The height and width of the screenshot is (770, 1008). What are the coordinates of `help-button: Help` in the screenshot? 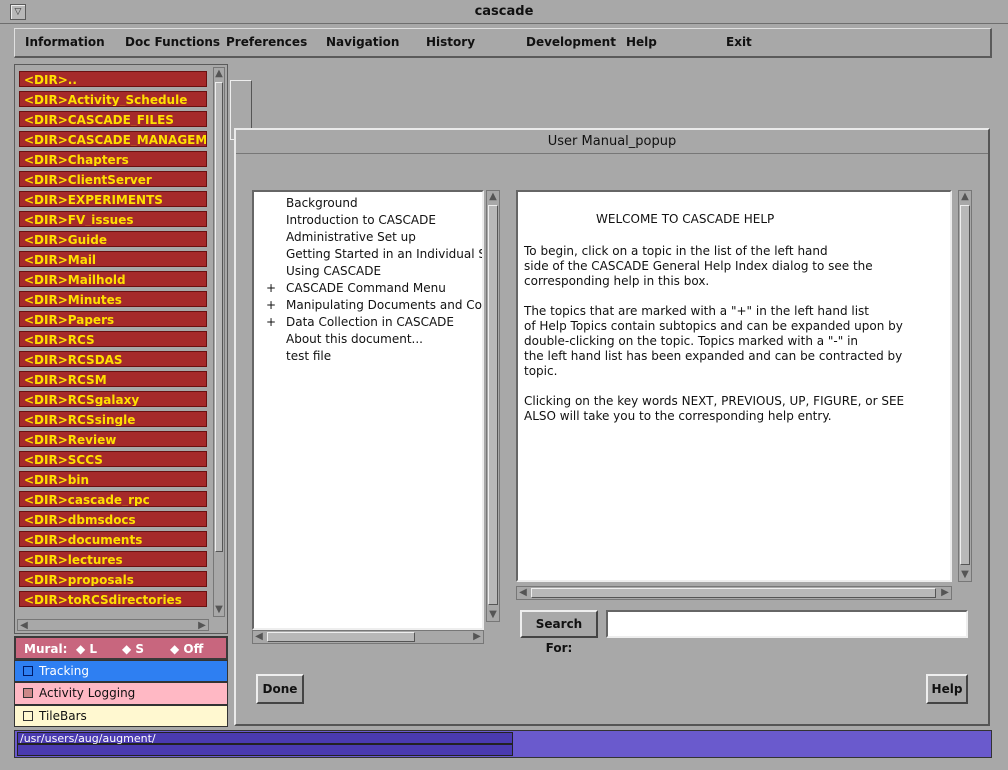 It's located at (947, 689).